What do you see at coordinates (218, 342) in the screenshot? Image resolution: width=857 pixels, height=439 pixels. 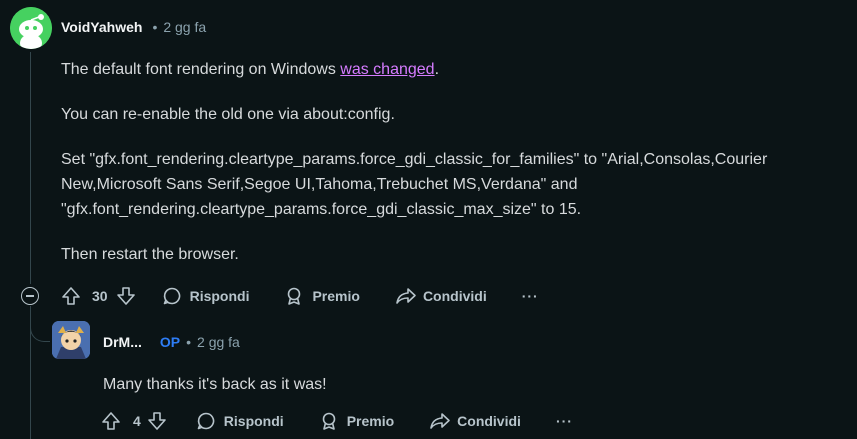 I see `reply-timestamp: 2 gg fa` at bounding box center [218, 342].